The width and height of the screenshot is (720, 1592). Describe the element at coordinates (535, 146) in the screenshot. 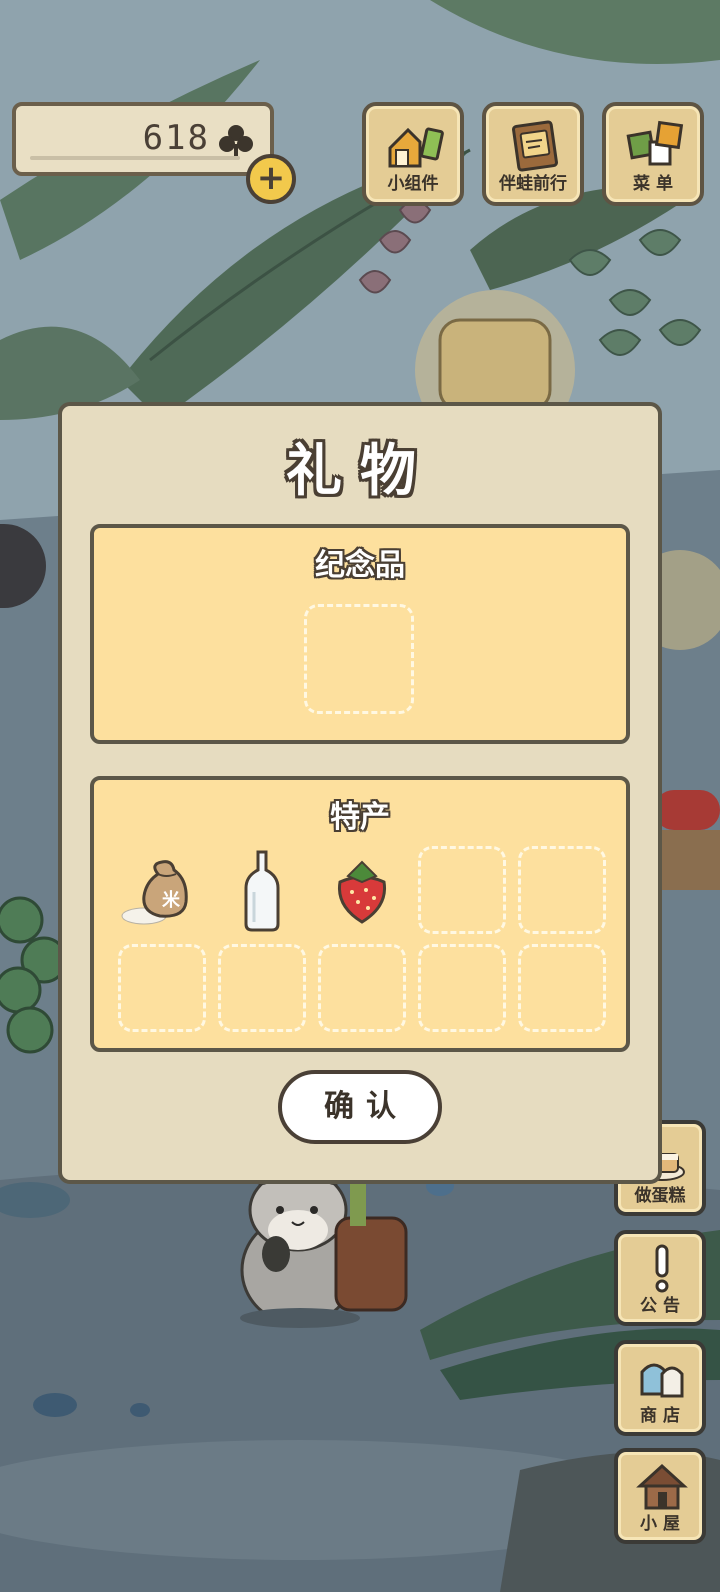

I see `journal-icon` at that location.